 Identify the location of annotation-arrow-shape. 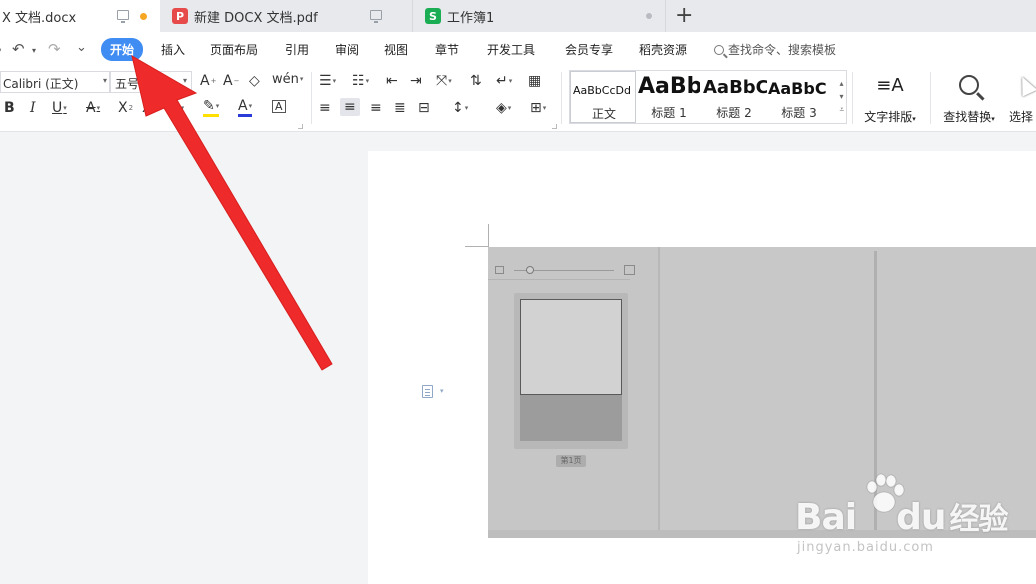
(232, 212).